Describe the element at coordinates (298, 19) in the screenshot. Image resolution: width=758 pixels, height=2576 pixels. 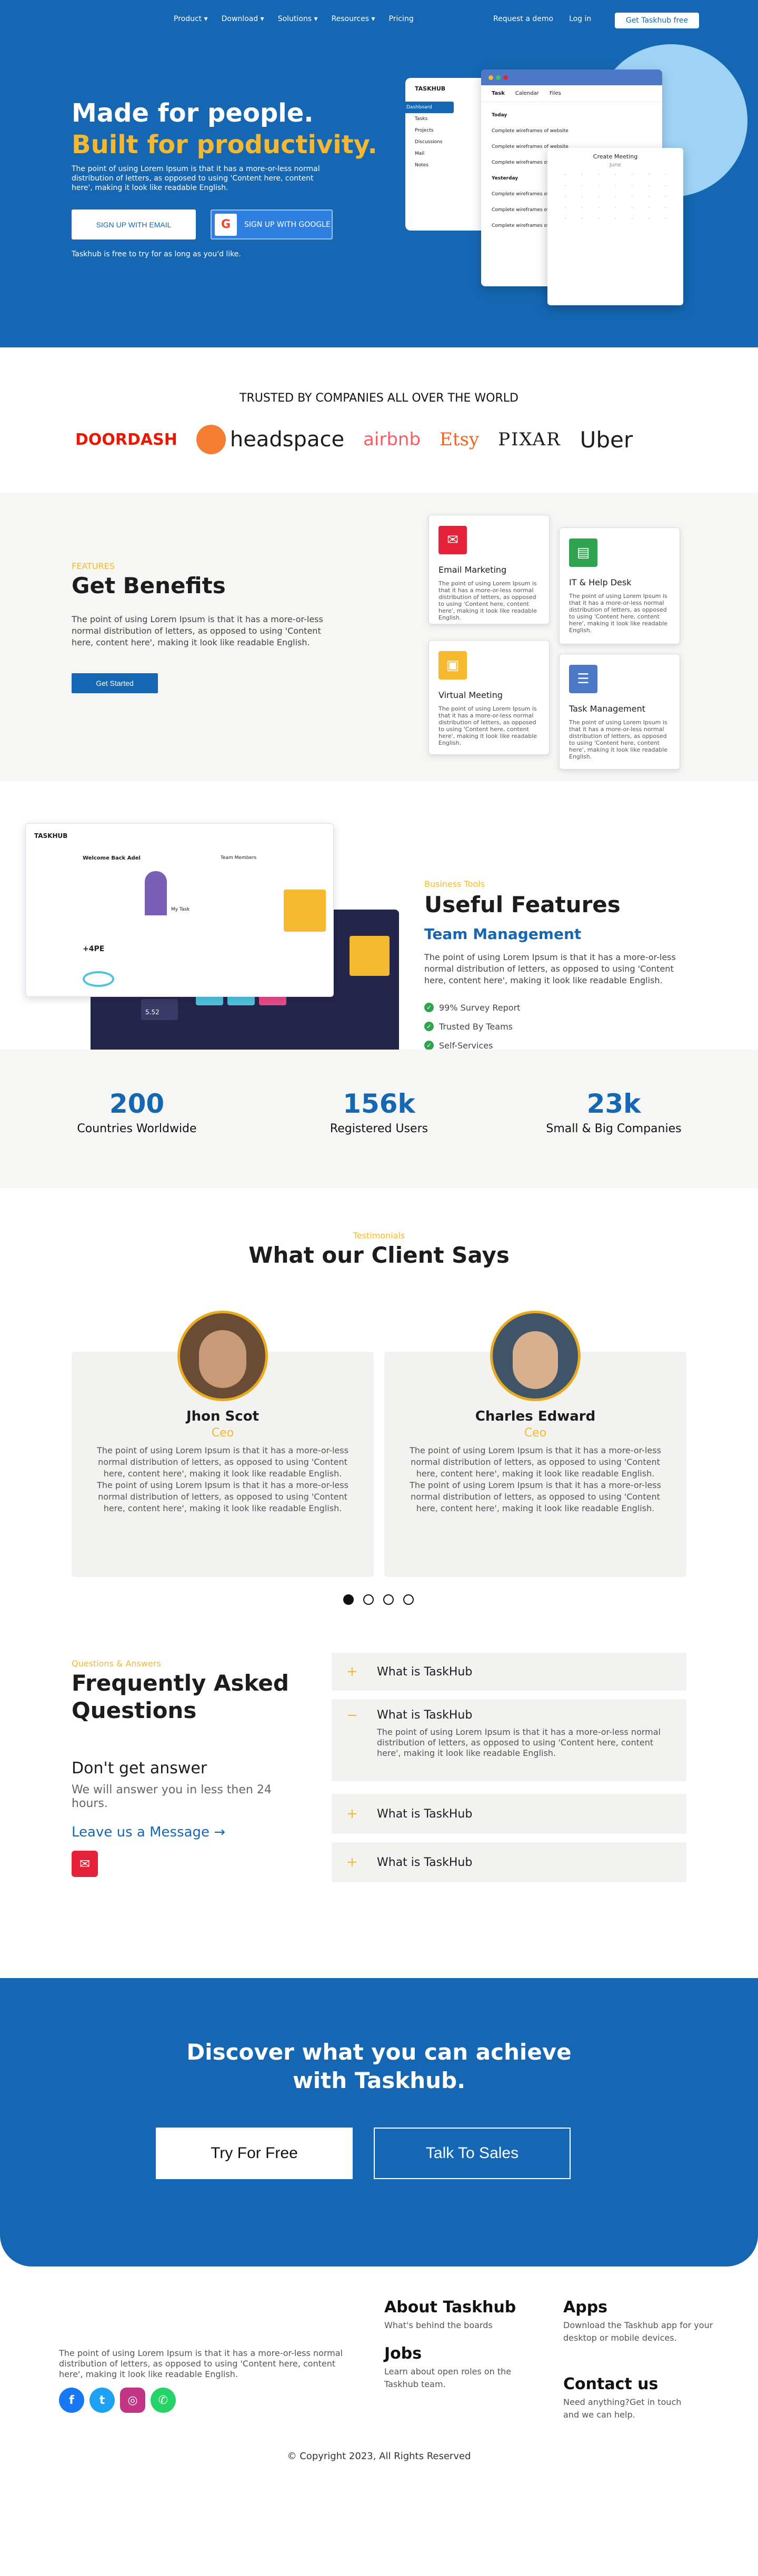
I see `nav-solutions: Solutions ▾` at that location.